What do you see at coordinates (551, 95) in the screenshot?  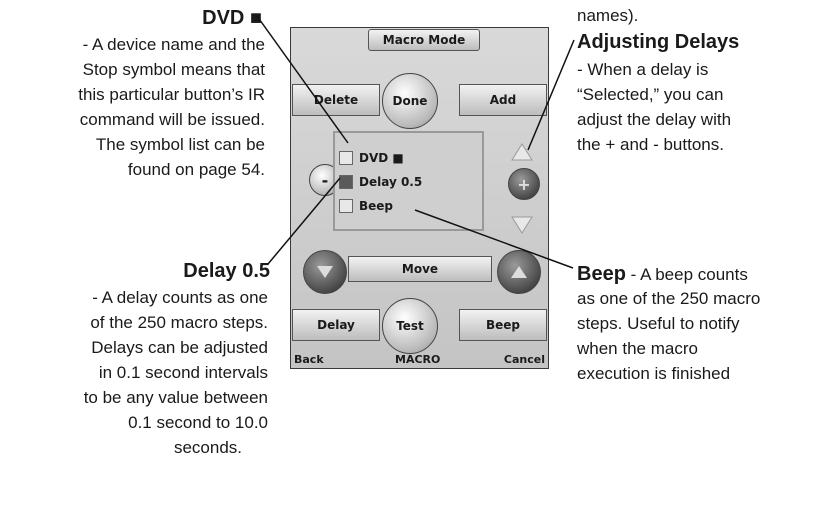 I see `adjust-callout-line` at bounding box center [551, 95].